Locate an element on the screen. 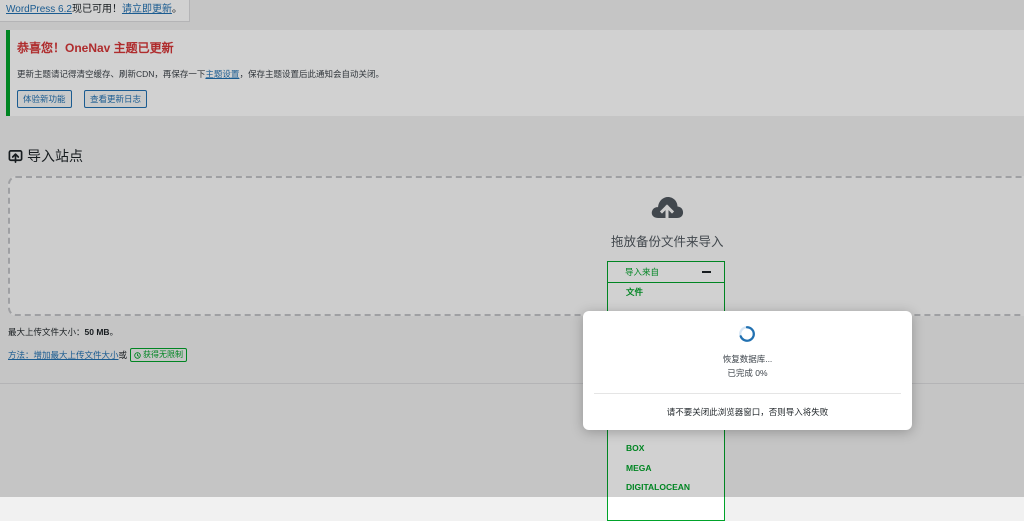  loading-spinner-icon is located at coordinates (747, 334).